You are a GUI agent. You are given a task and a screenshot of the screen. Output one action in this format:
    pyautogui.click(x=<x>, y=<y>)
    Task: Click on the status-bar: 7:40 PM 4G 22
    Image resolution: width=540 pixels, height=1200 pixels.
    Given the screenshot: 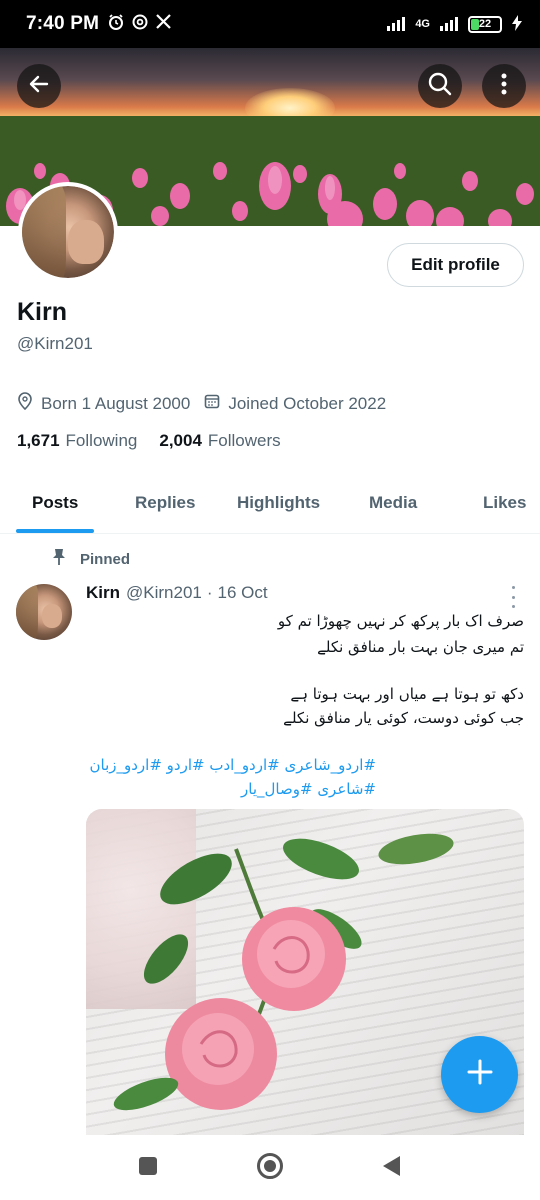 What is the action you would take?
    pyautogui.click(x=270, y=24)
    